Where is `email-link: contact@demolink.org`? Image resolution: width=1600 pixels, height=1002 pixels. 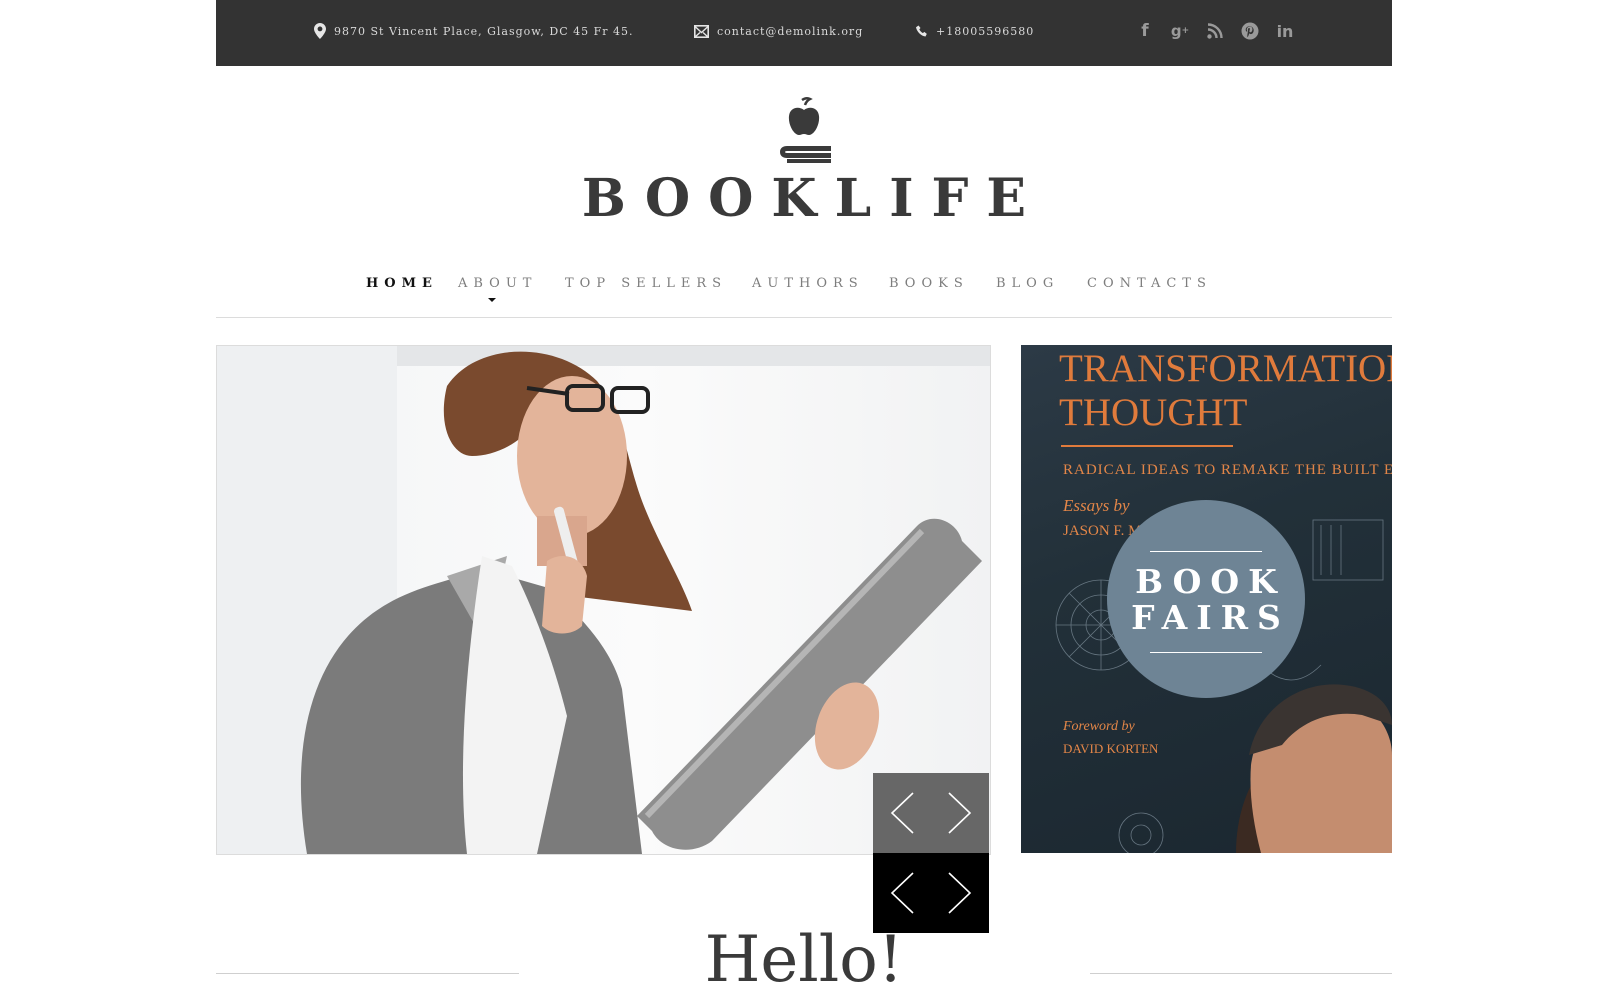
email-link: contact@demolink.org is located at coordinates (790, 31).